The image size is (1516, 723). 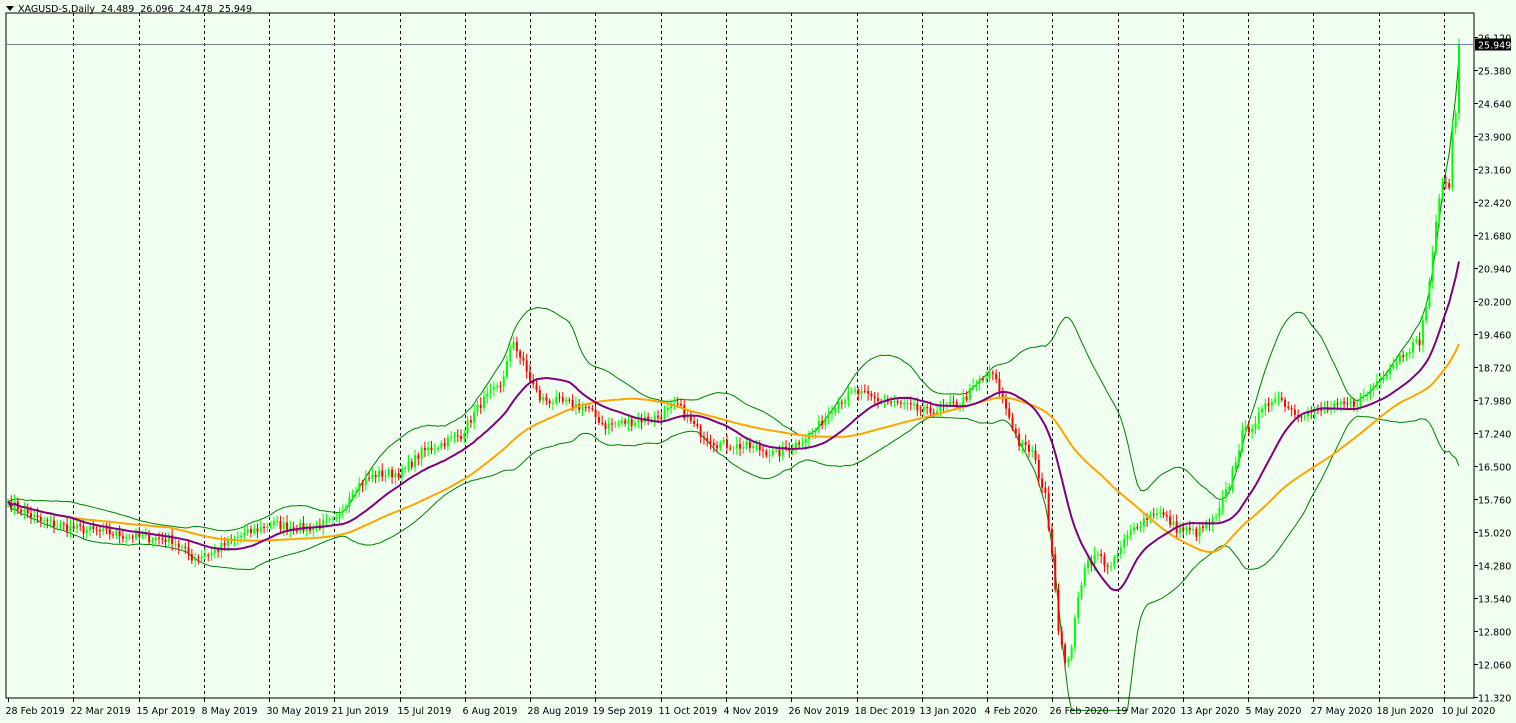 What do you see at coordinates (360, 711) in the screenshot?
I see `x-tick-label: 21 Jun 2019` at bounding box center [360, 711].